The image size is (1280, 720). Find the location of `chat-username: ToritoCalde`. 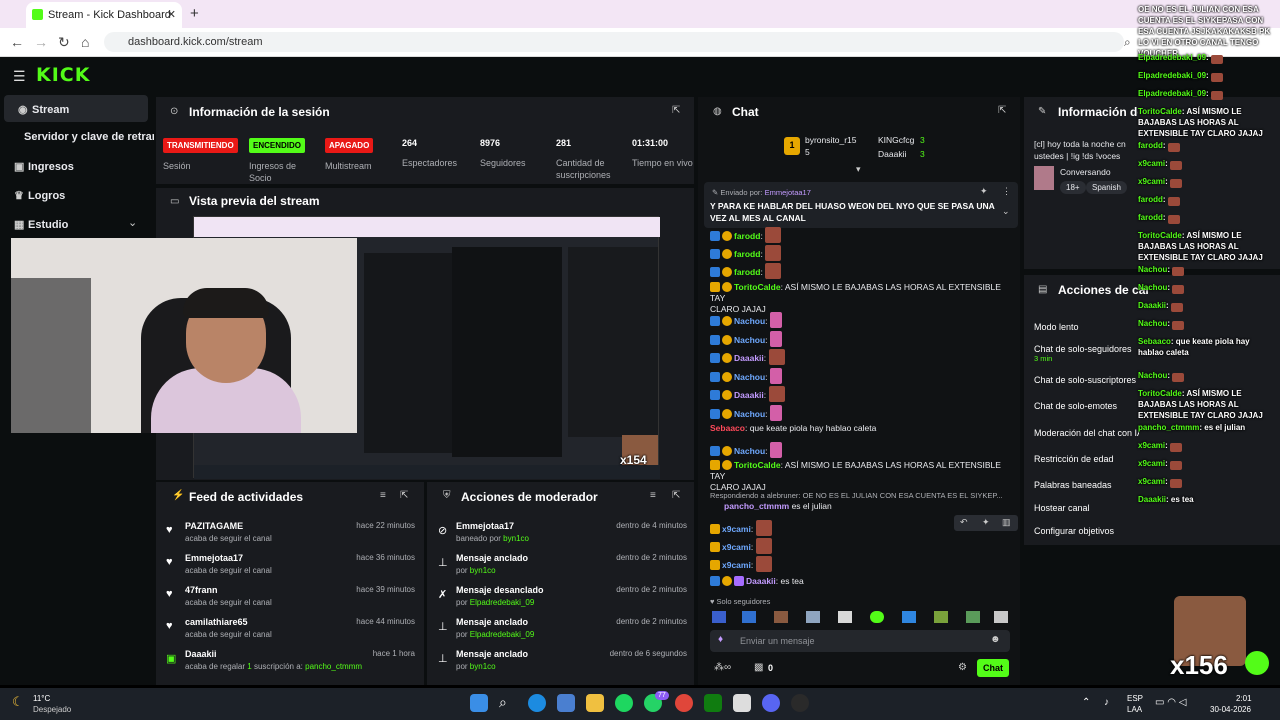

chat-username: ToritoCalde is located at coordinates (757, 287).